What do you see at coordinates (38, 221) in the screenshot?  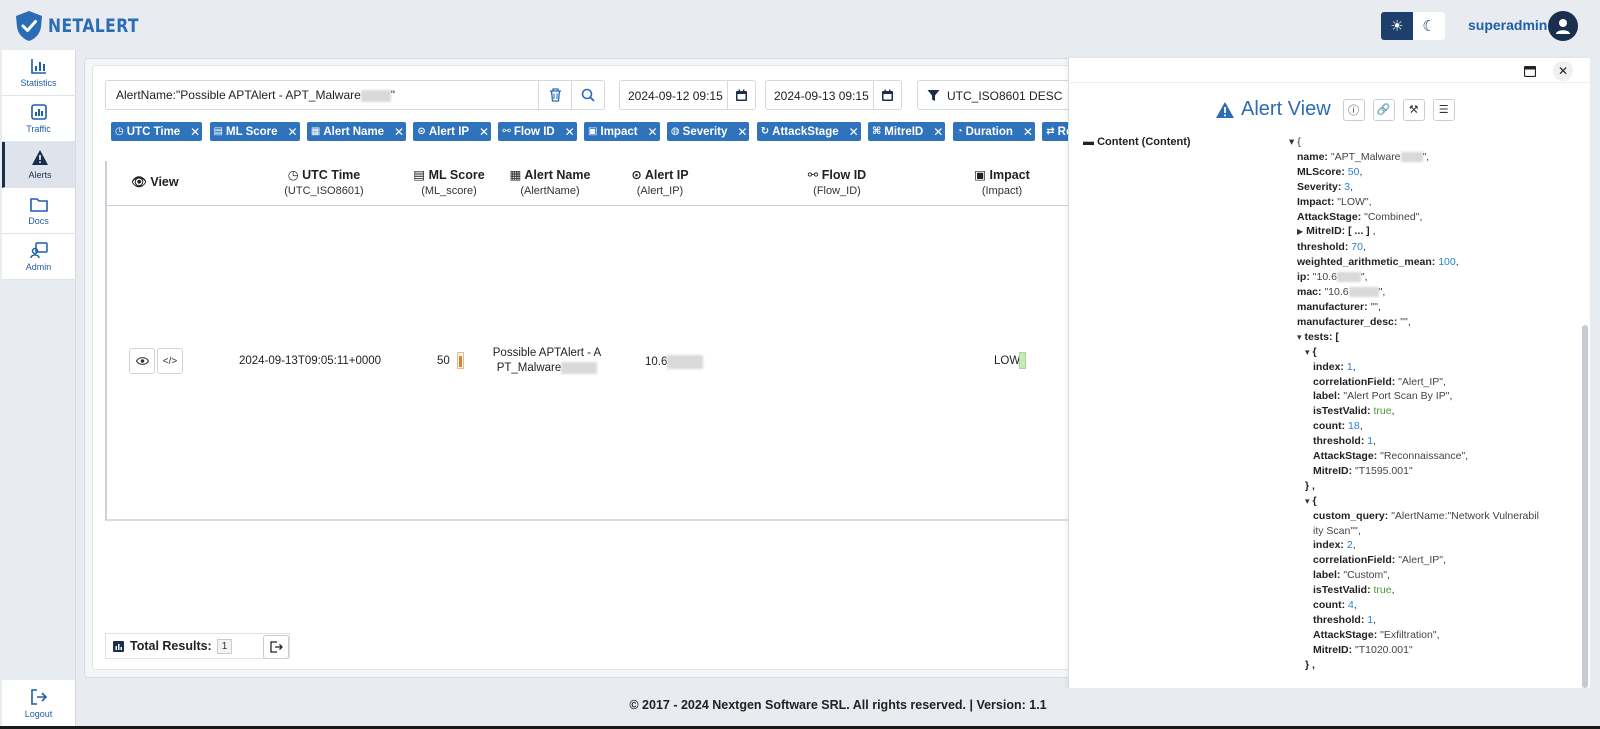 I see `sidebar-item-label: Docs` at bounding box center [38, 221].